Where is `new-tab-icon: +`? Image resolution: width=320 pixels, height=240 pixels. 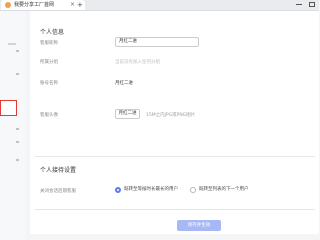 new-tab-icon: + is located at coordinates (80, 5).